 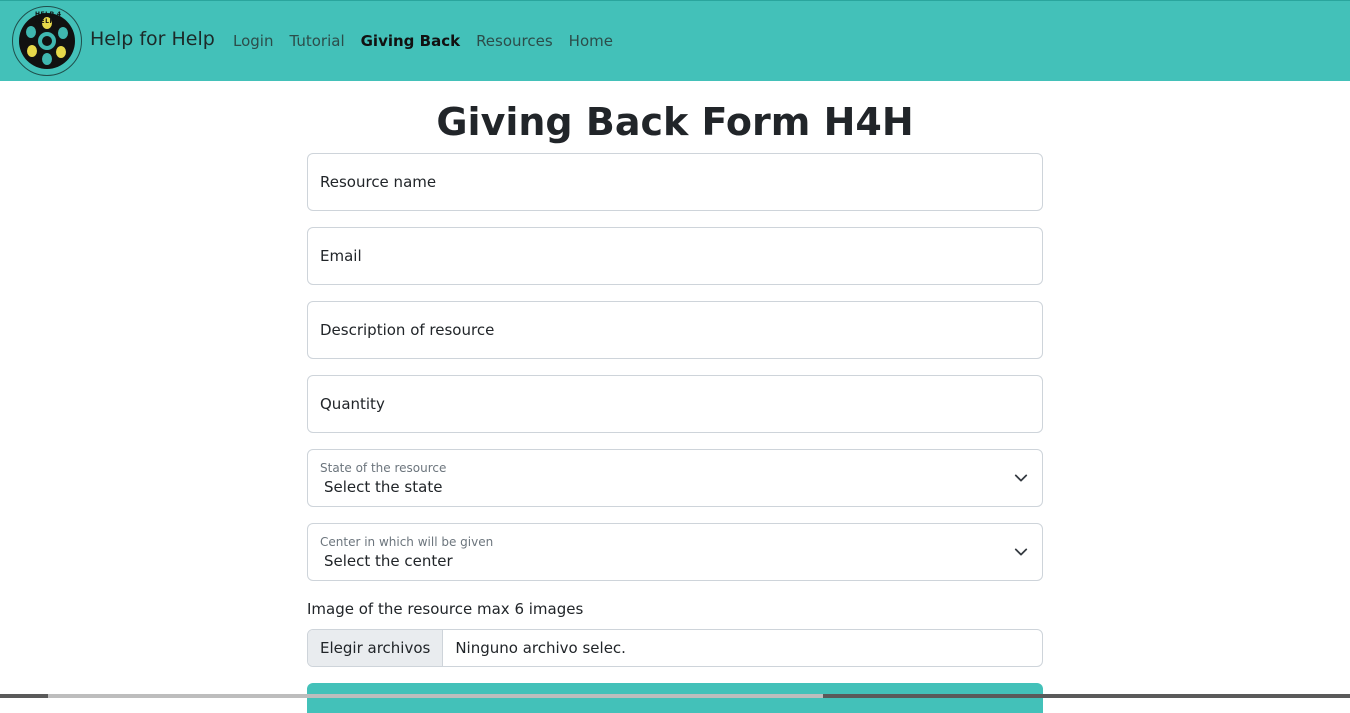 What do you see at coordinates (48, 18) in the screenshot?
I see `logo-text: HELP 4 HELP` at bounding box center [48, 18].